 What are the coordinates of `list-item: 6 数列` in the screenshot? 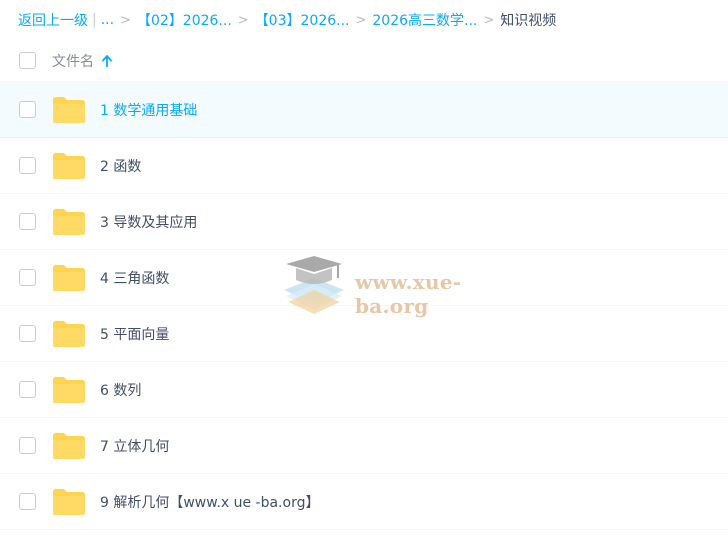 It's located at (364, 390).